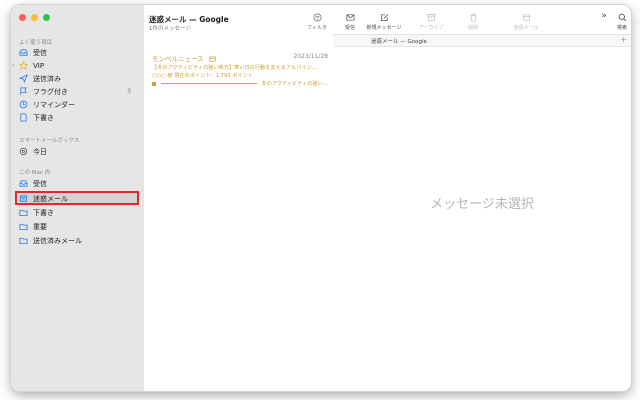  I want to click on sidebar-item-label: 重要, so click(40, 226).